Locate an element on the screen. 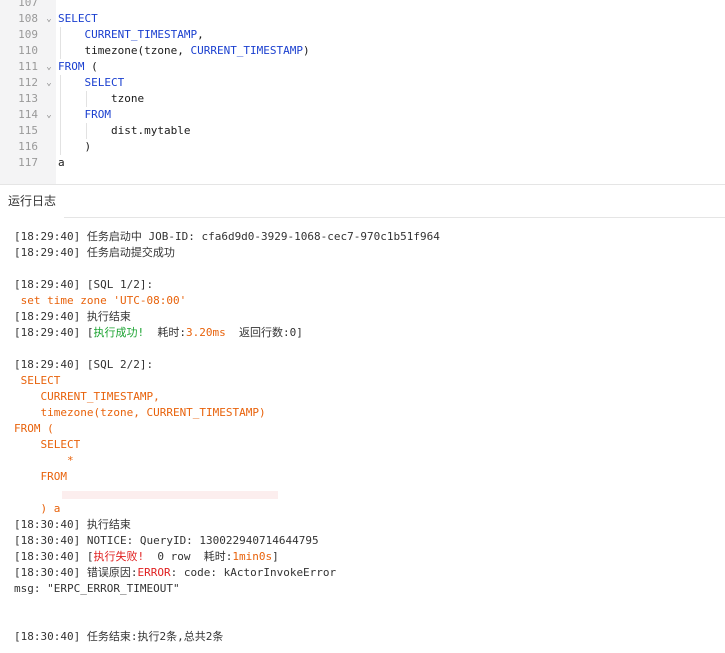  log-segment: msg: "ERPC_ERROR_TIMEOUT" is located at coordinates (97, 588).